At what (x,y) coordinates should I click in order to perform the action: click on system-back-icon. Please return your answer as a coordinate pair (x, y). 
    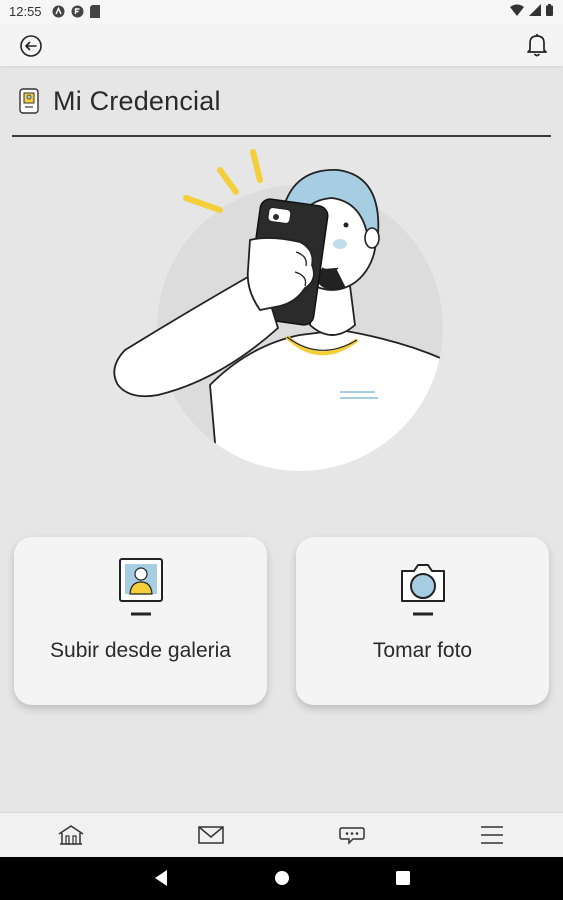
    Looking at the image, I should click on (161, 878).